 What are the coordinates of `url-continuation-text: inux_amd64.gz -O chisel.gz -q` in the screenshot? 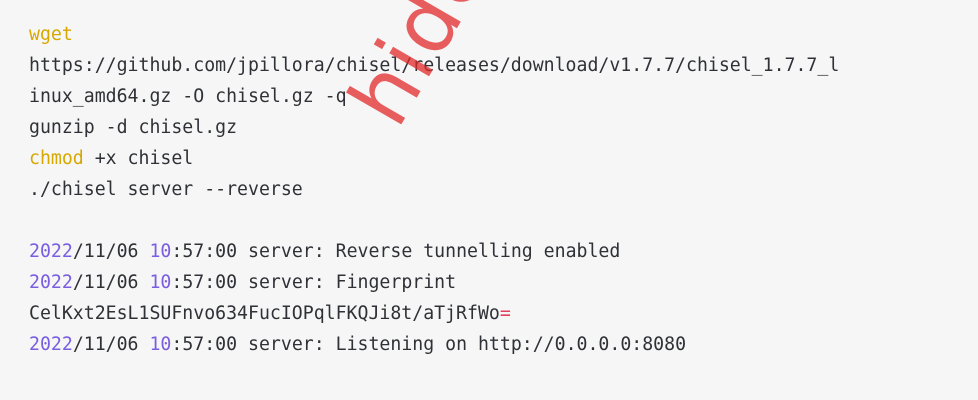 It's located at (188, 96).